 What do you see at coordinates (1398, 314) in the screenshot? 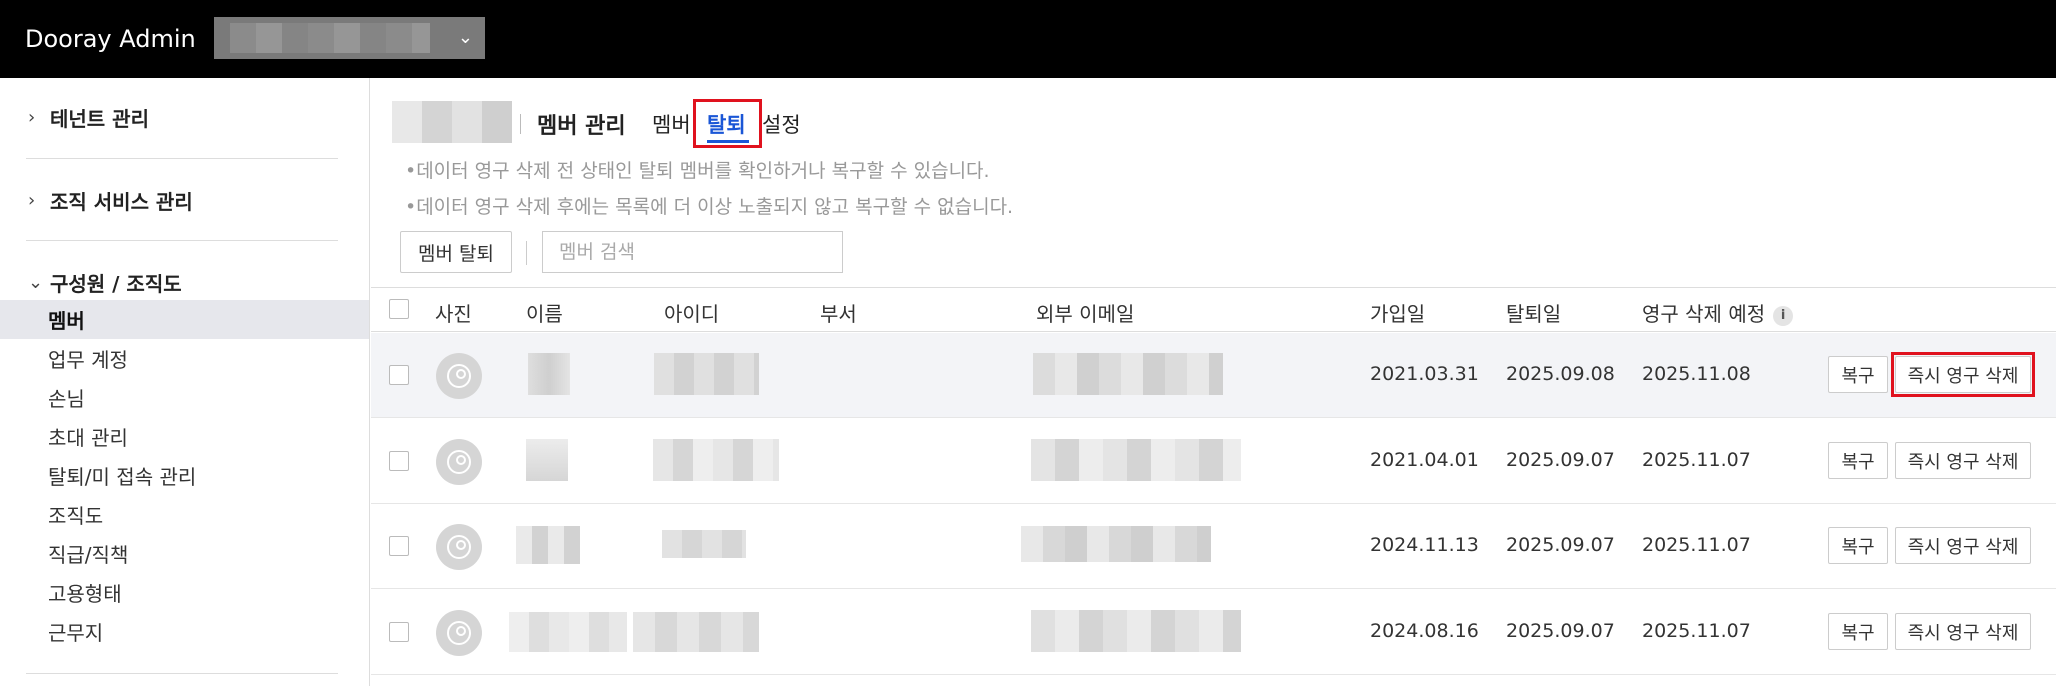
I see `column-joined-date: 가입일` at bounding box center [1398, 314].